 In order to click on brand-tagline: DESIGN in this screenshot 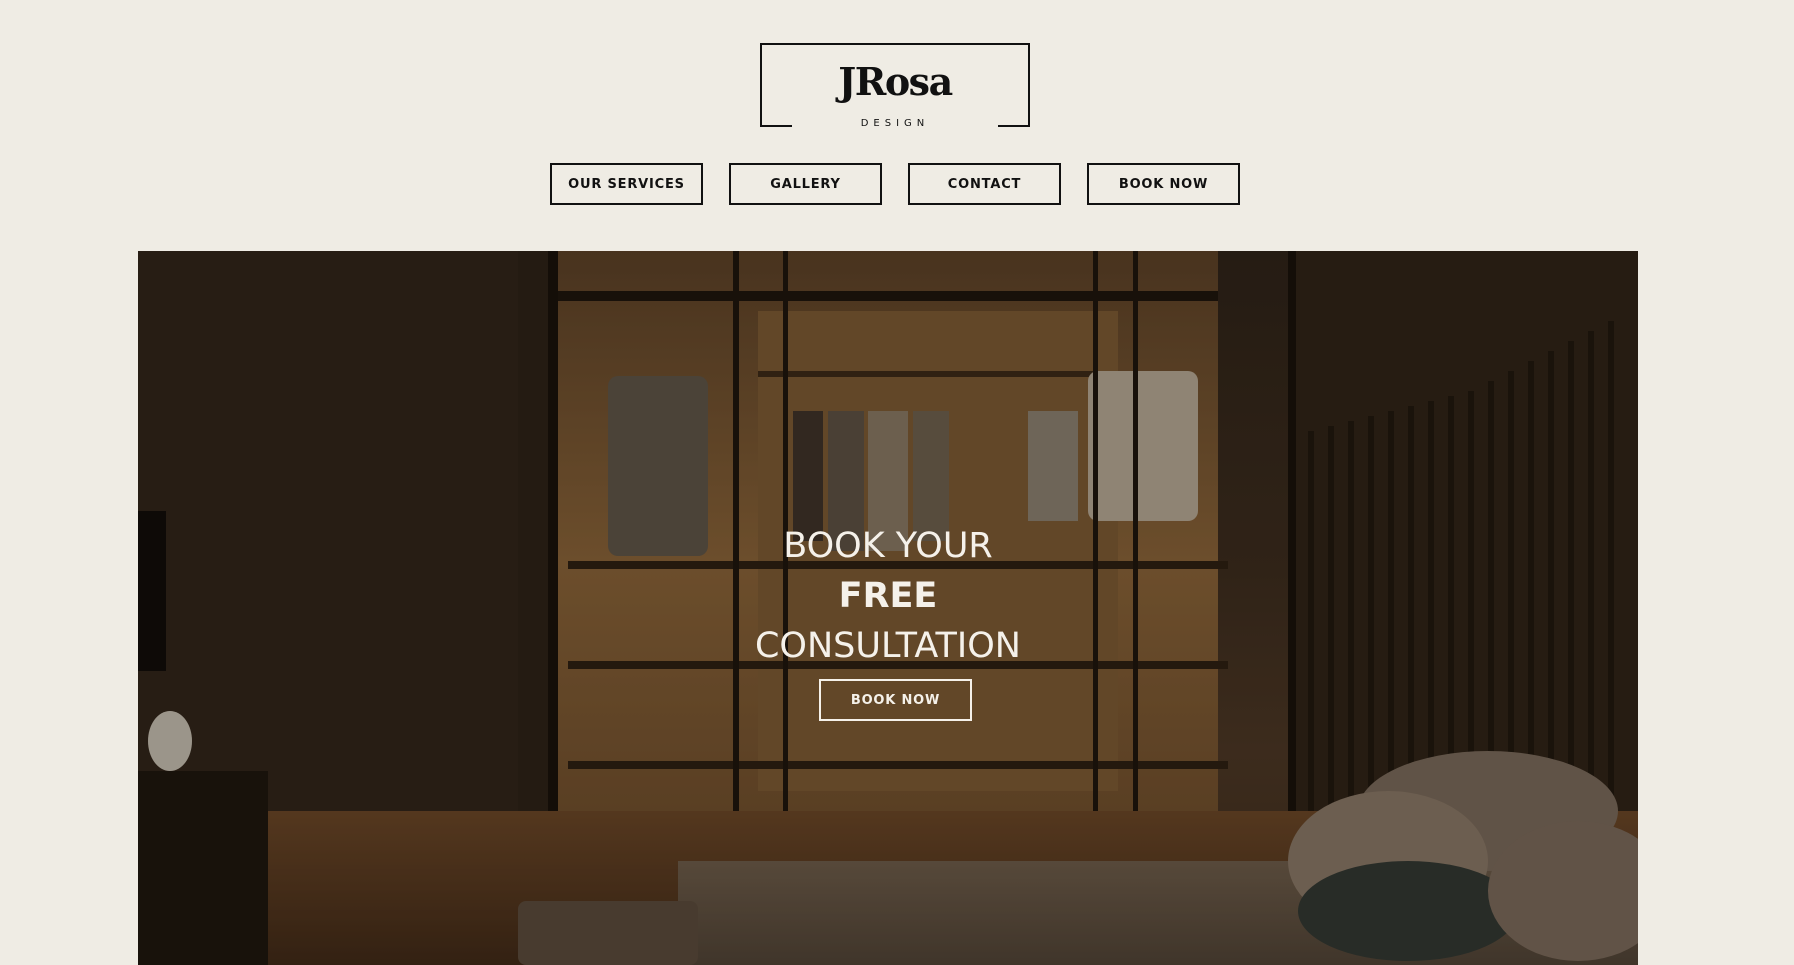, I will do `click(895, 123)`.